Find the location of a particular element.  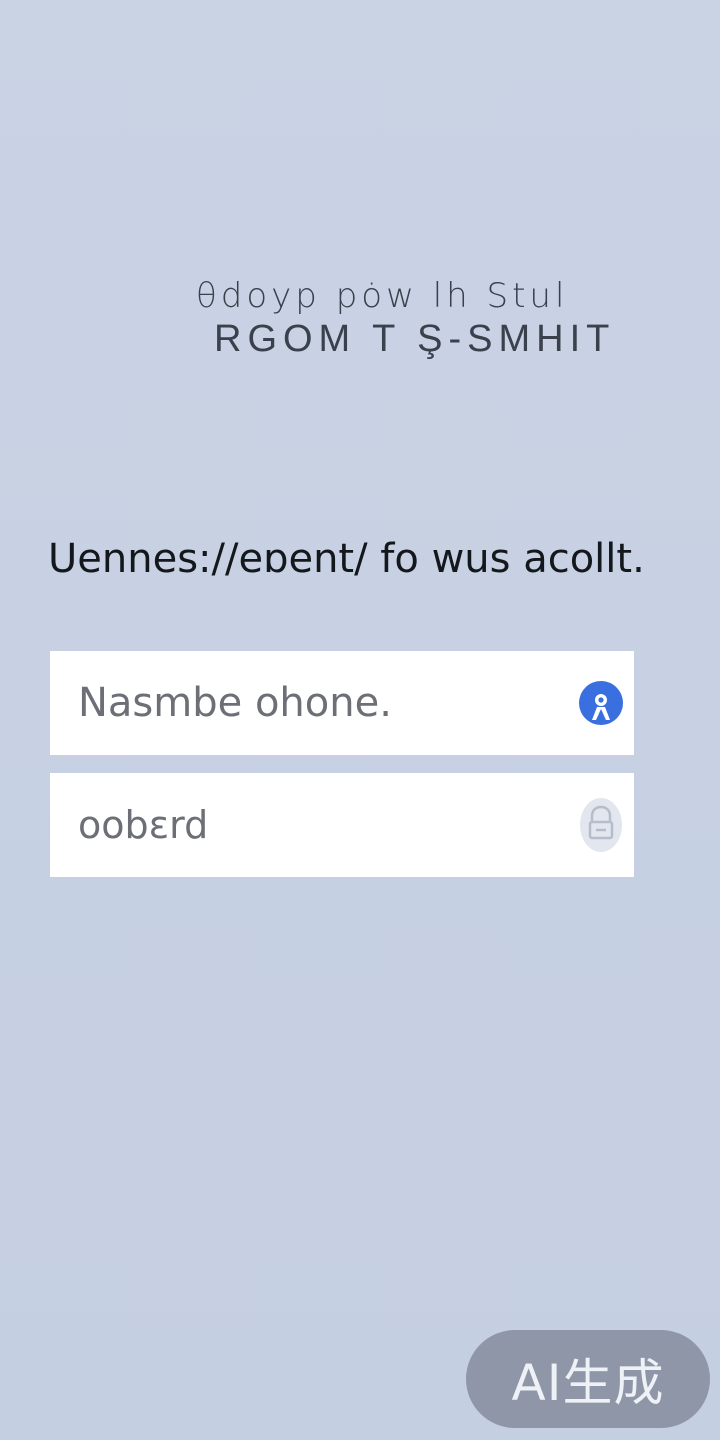

app-logo: θdoyp pȯw lh Stul RGOM T Ş-SMHIT is located at coordinates (400, 326).